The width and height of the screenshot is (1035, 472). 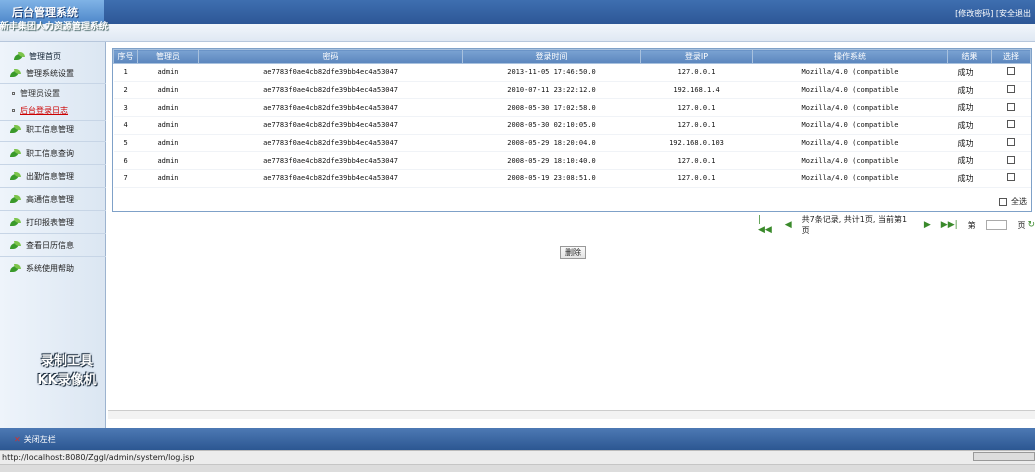 I want to click on sidebar-item-help: 系统使用帮助, so click(x=54, y=268).